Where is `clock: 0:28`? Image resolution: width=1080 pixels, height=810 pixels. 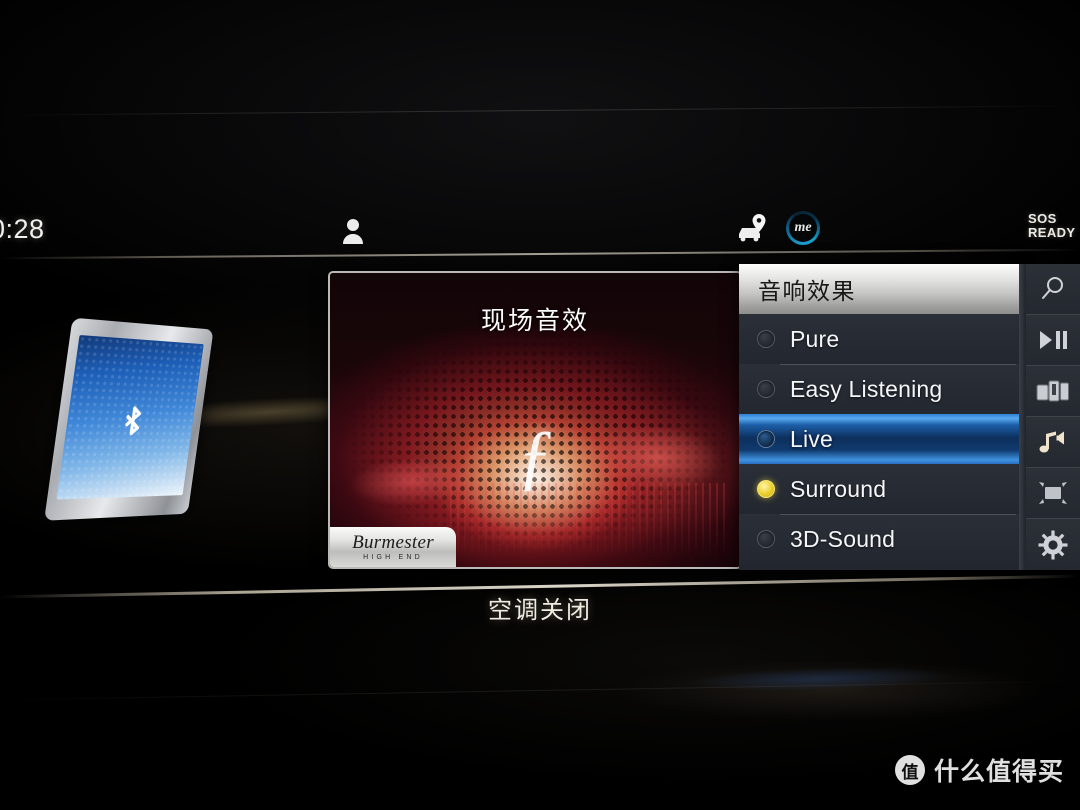
clock: 0:28 is located at coordinates (22, 229).